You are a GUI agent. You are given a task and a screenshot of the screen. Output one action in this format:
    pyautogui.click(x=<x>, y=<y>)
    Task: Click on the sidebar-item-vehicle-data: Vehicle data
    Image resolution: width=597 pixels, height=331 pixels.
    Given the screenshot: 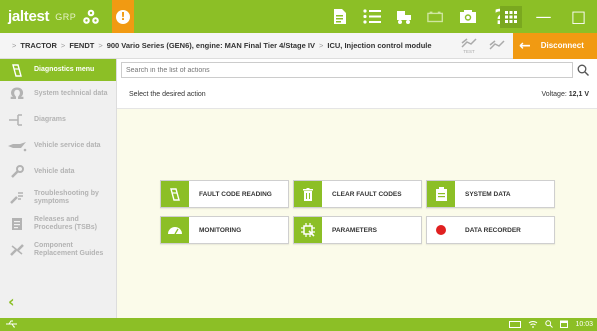 What is the action you would take?
    pyautogui.click(x=58, y=172)
    